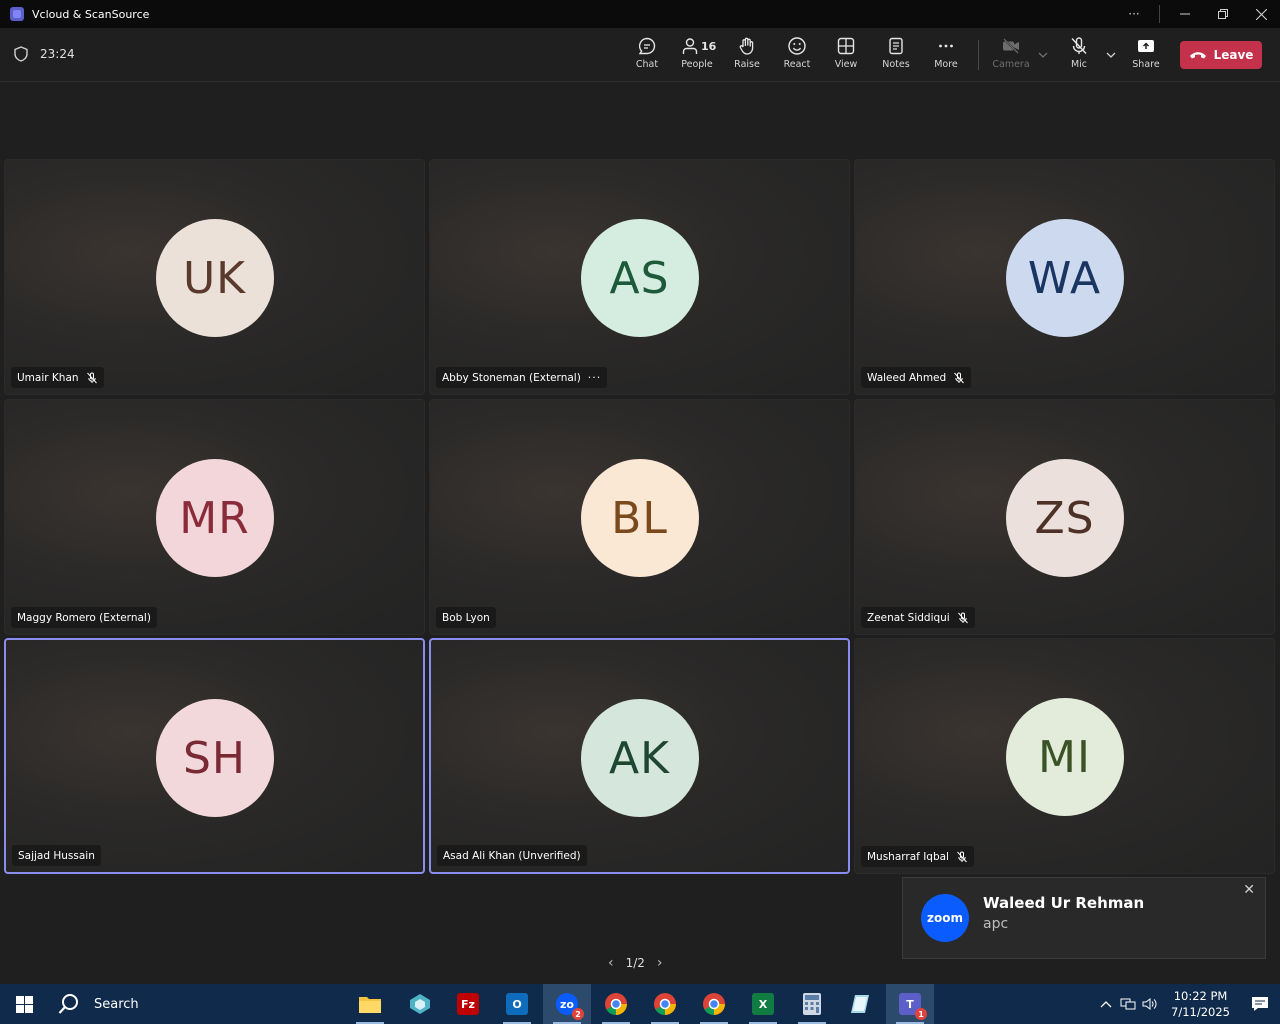  I want to click on window-title: Vcloud & ScanSource, so click(91, 14).